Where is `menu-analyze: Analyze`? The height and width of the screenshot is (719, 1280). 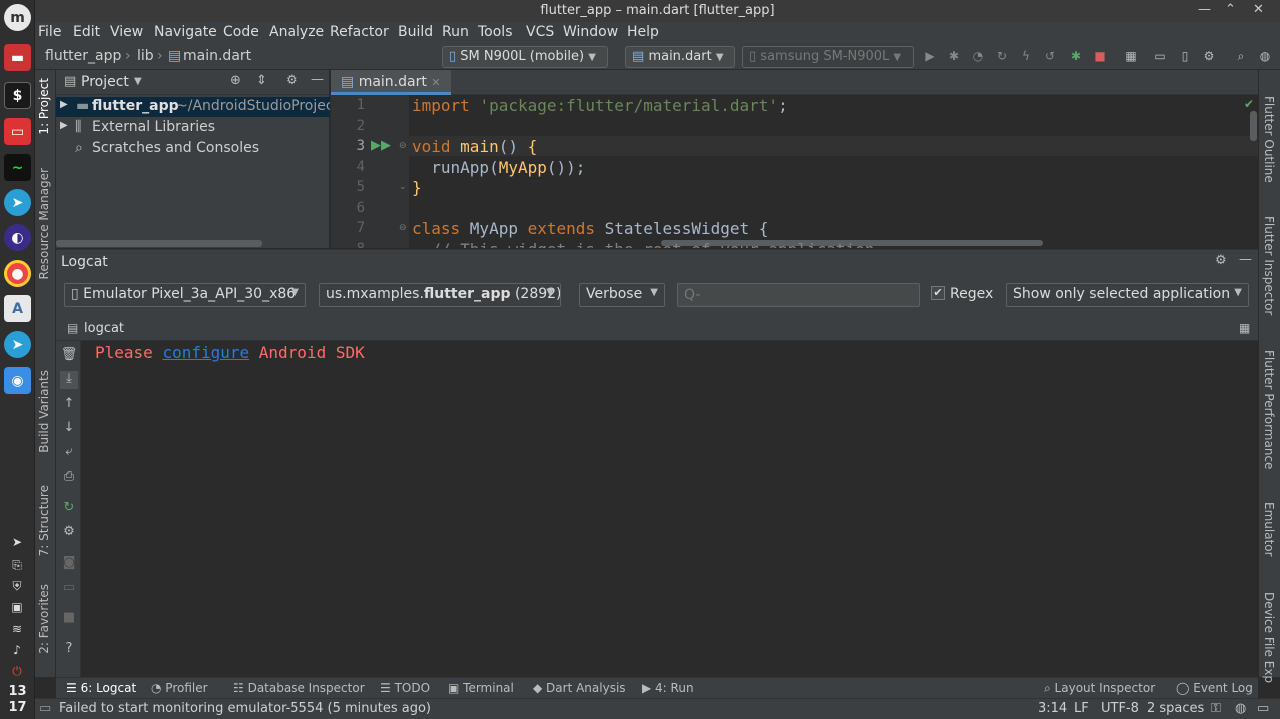
menu-analyze: Analyze is located at coordinates (296, 32).